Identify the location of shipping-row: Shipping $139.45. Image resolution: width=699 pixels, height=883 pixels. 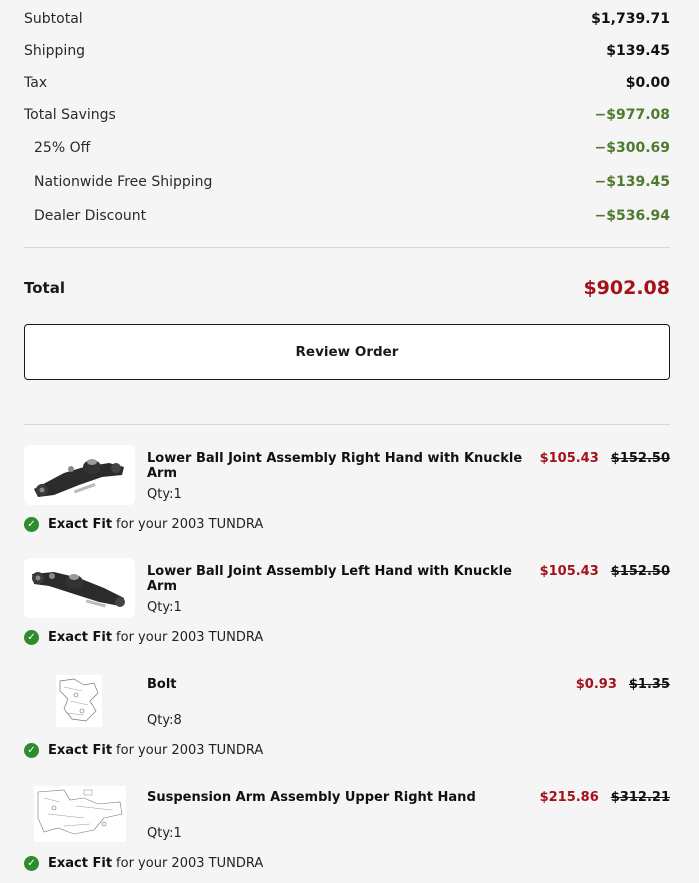
(347, 51).